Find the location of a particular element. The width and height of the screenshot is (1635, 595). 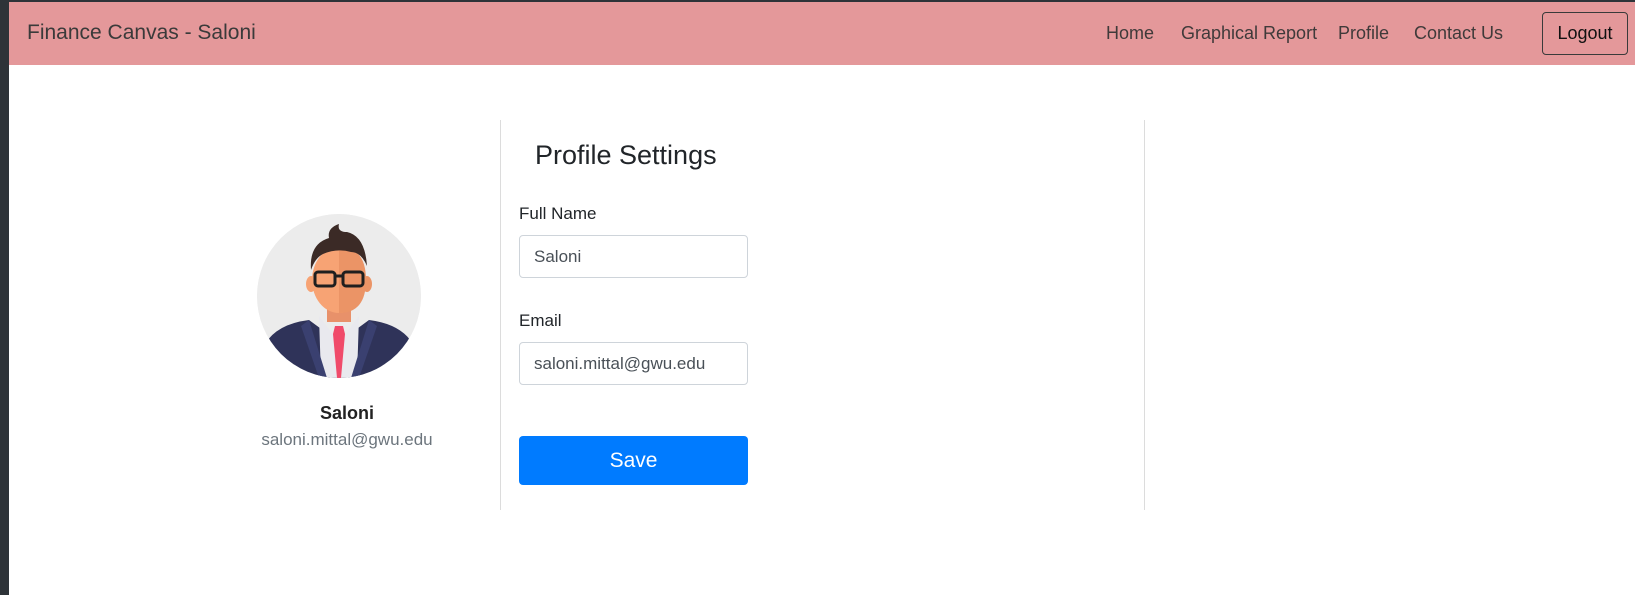

full-name-label: Full Name is located at coordinates (558, 213).